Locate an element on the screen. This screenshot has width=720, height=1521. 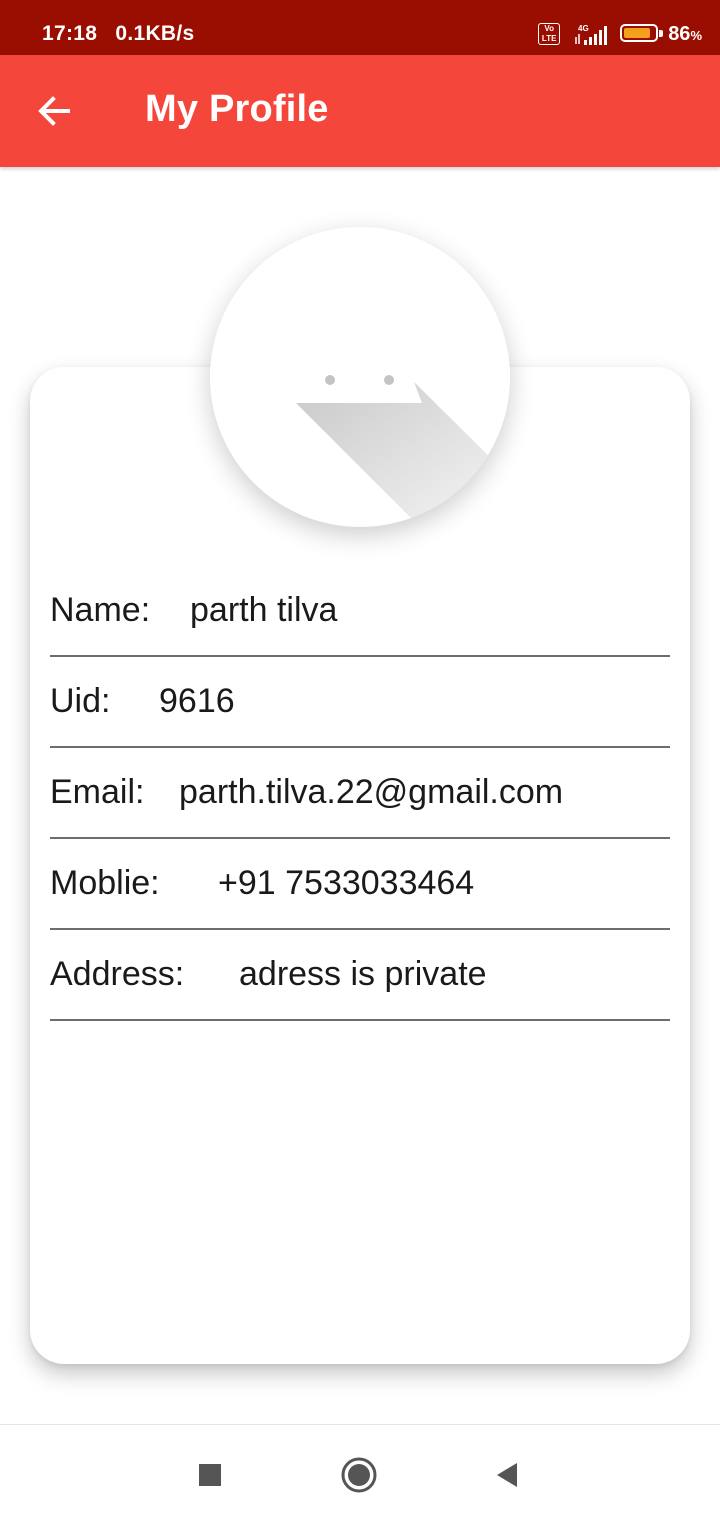
recents-button is located at coordinates (210, 1475).